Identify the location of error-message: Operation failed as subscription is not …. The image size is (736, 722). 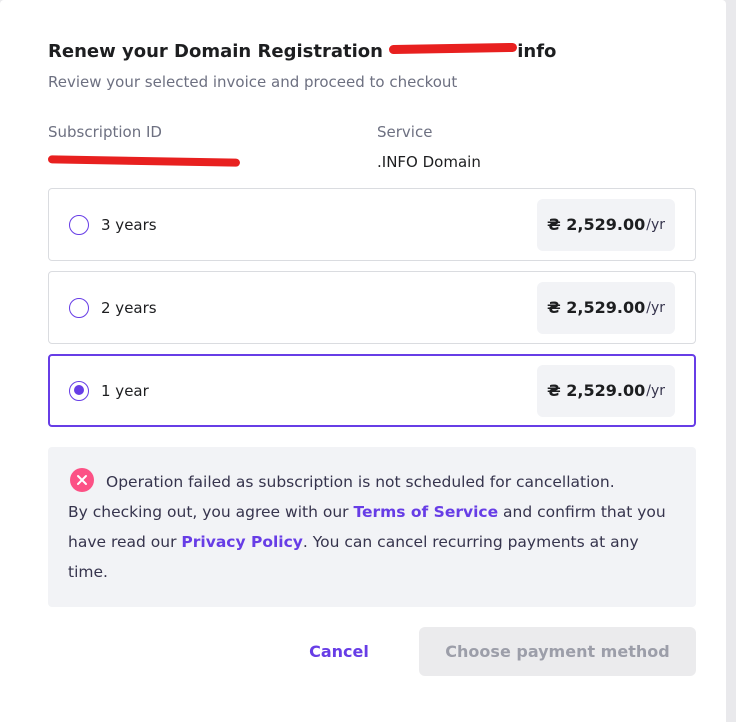
(360, 482).